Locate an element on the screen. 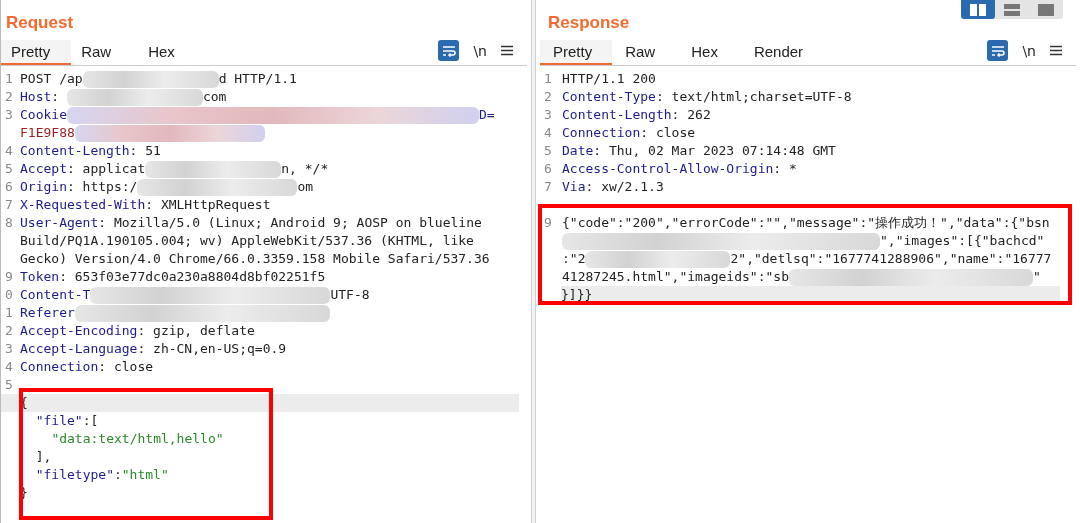 This screenshot has width=1080, height=523. code-text: : 51 is located at coordinates (145, 151).